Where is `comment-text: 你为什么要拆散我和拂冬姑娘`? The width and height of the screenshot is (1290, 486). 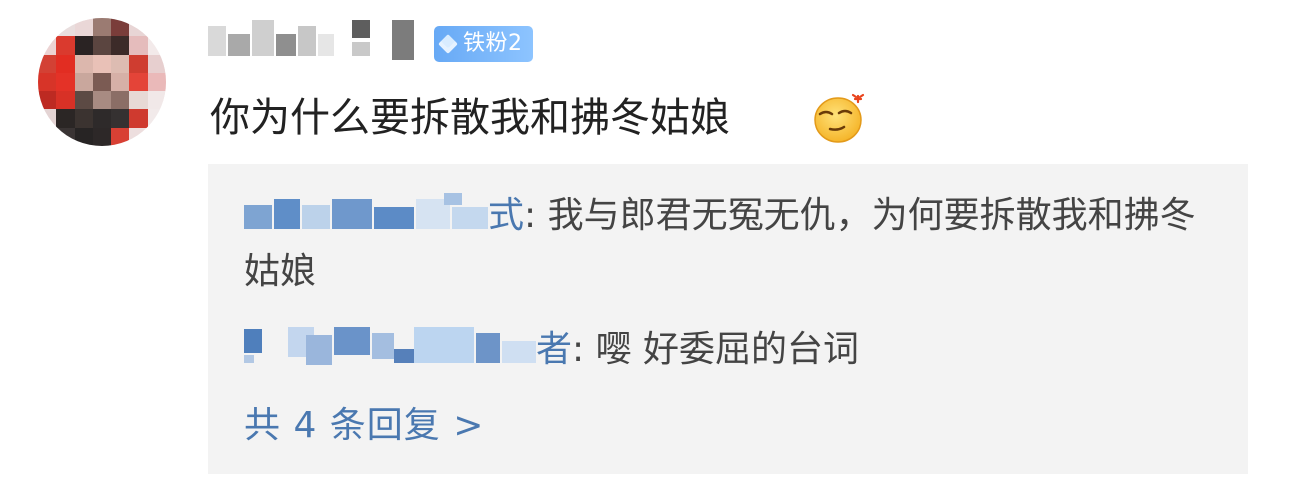
comment-text: 你为什么要拆散我和拂冬姑娘 is located at coordinates (470, 118).